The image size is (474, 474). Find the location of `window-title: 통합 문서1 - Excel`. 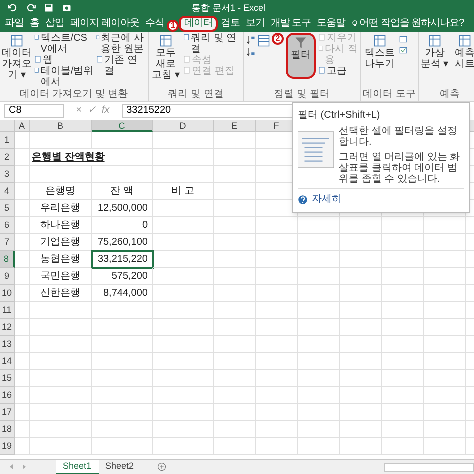

window-title: 통합 문서1 - Excel is located at coordinates (229, 8).